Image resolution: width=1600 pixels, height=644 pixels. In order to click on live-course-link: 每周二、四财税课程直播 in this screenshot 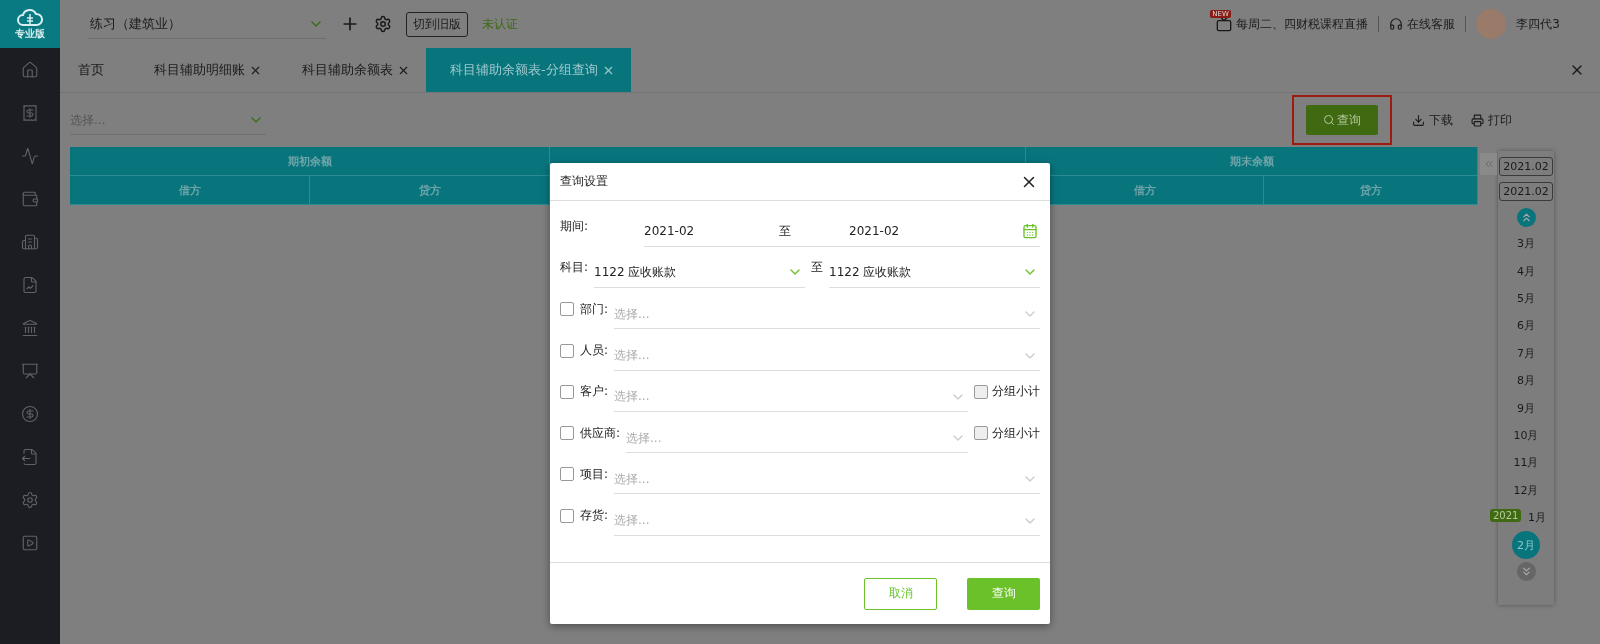, I will do `click(1292, 24)`.